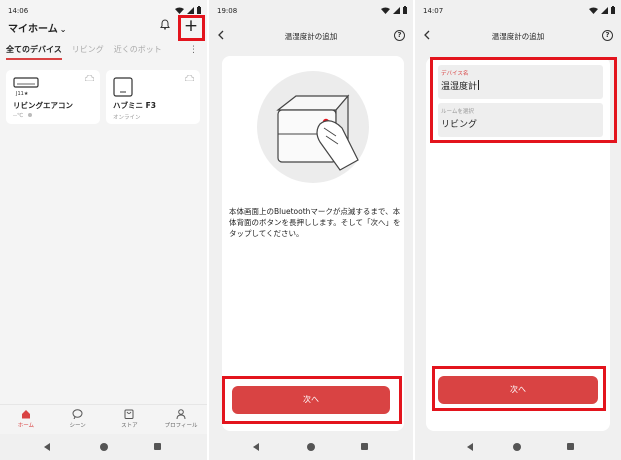 Image resolution: width=621 pixels, height=460 pixels. I want to click on tab-nearby-bots: 近くのボット, so click(138, 52).